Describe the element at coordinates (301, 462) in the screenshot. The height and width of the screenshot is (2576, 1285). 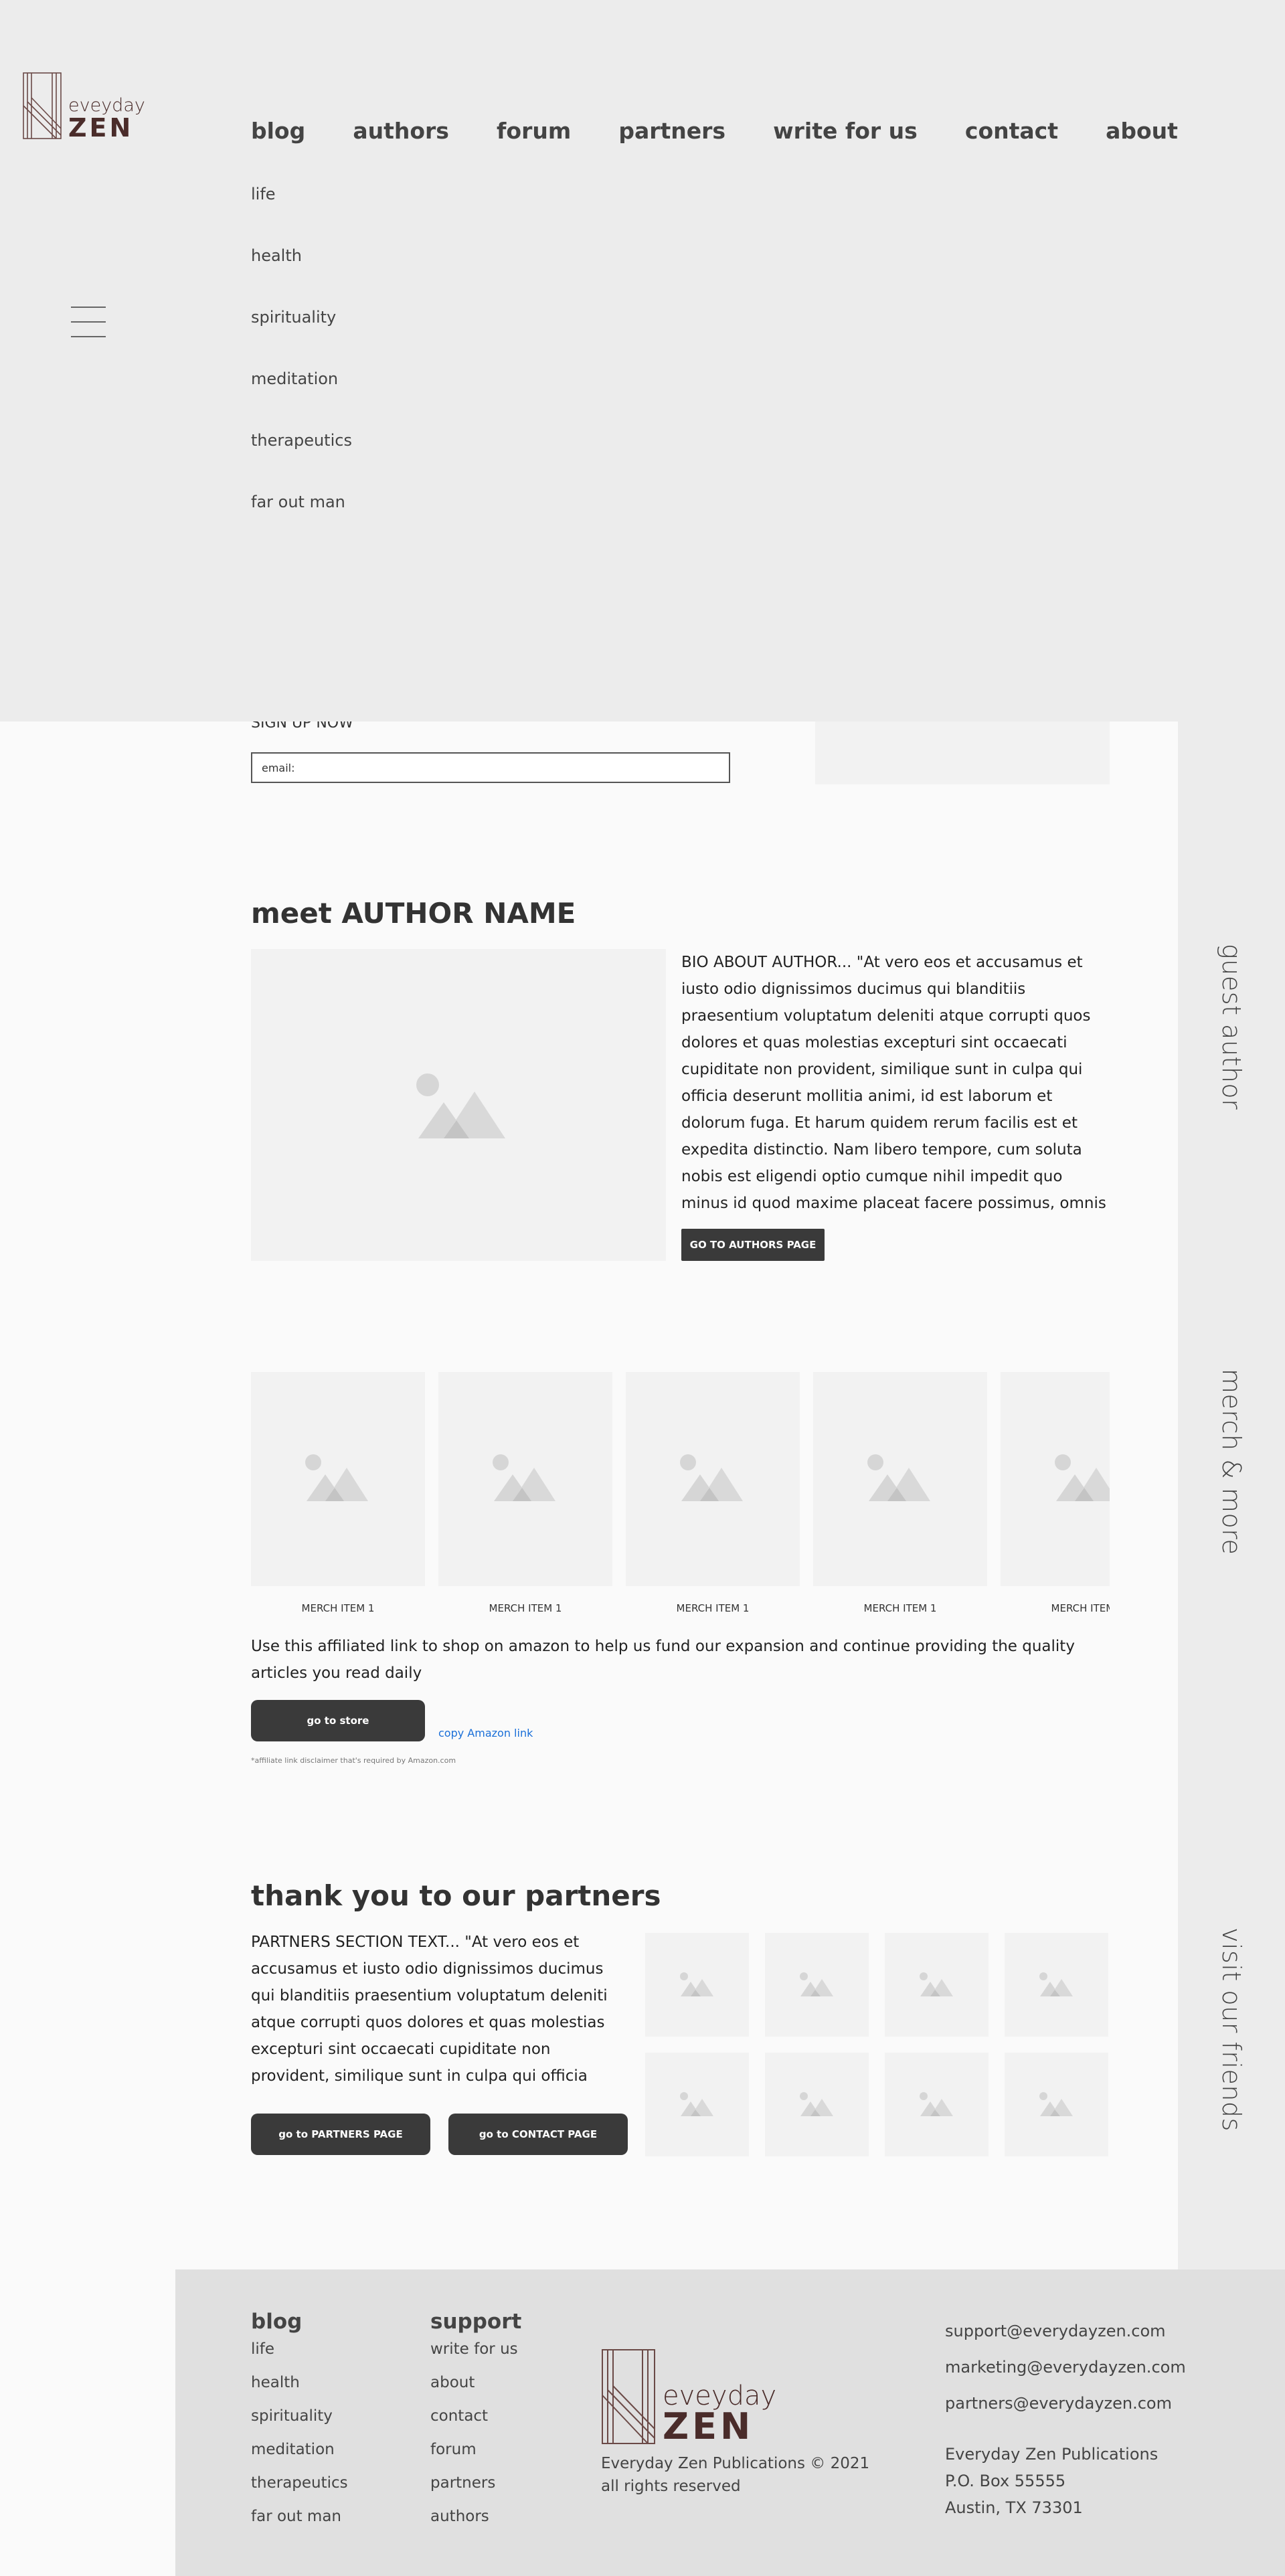
I see `submenu-item-therapeutics: therapeutics` at that location.